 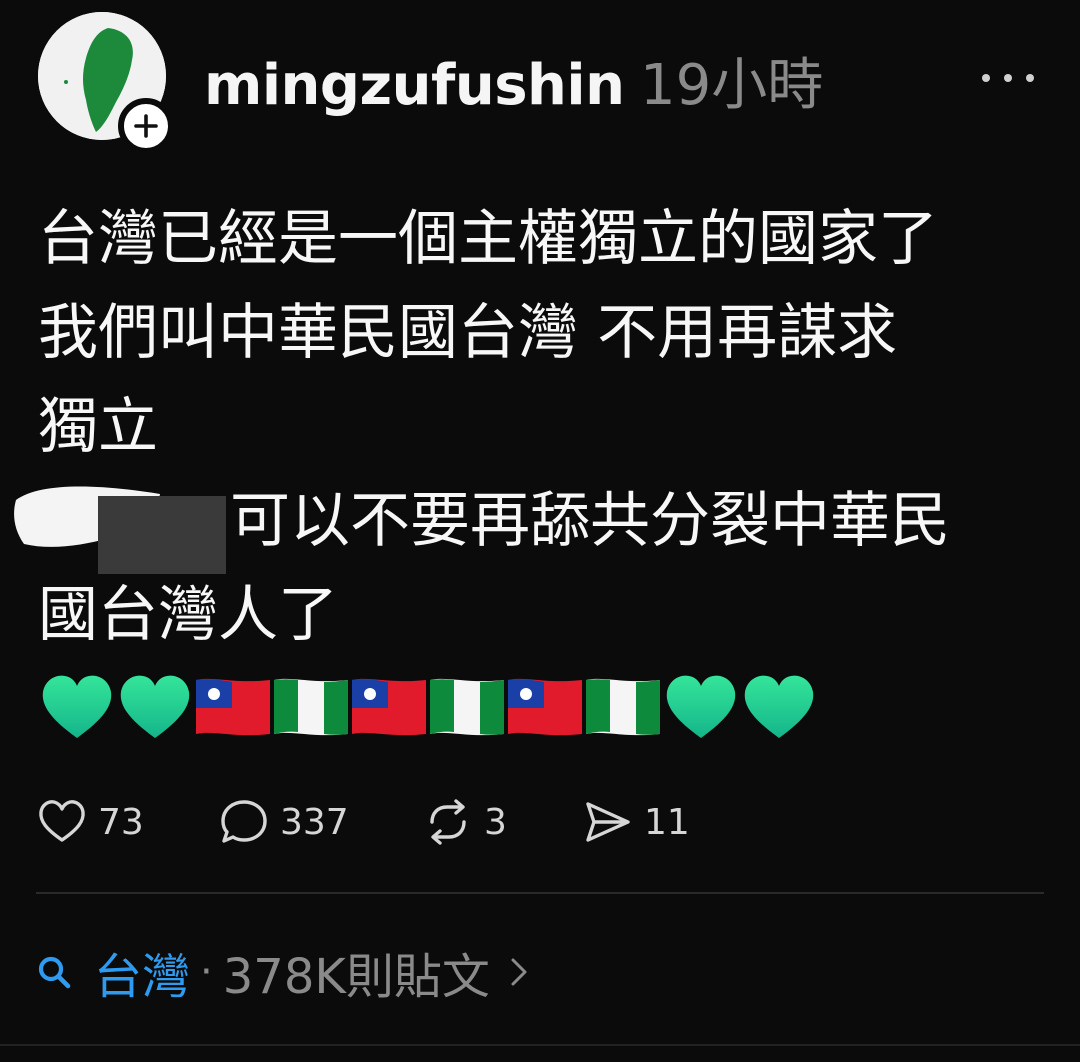 I want to click on topic-link: 台灣 · 378K則貼文, so click(x=283, y=973).